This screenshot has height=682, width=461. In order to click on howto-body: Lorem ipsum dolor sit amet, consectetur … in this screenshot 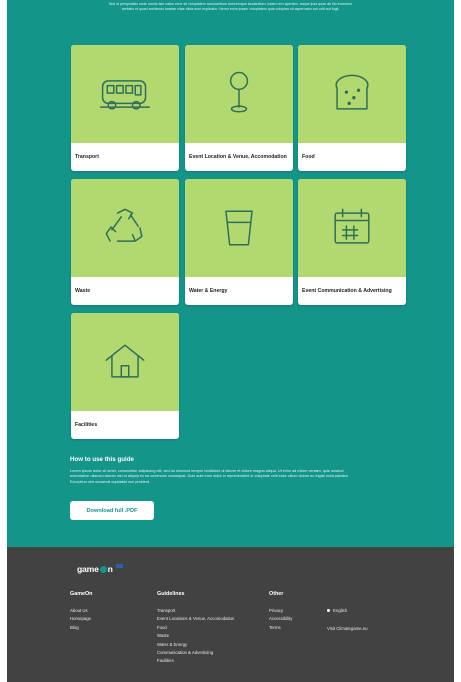, I will do `click(209, 476)`.